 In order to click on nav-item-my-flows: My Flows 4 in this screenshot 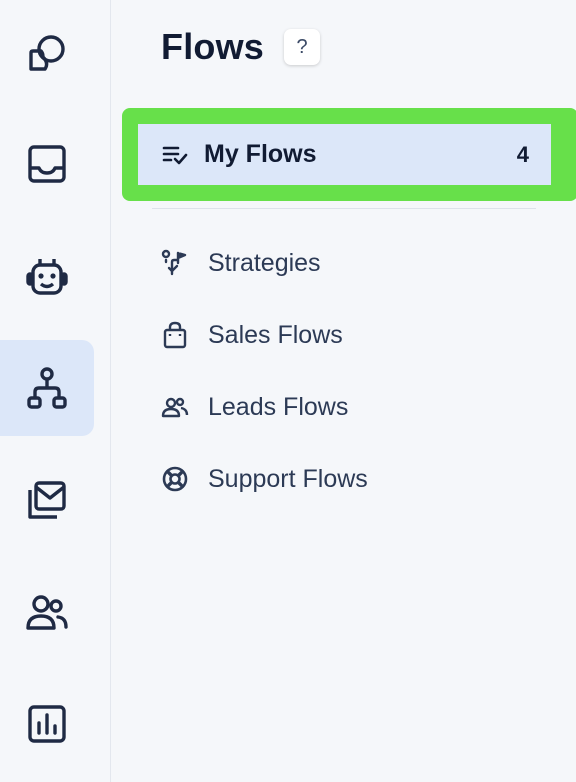, I will do `click(344, 154)`.